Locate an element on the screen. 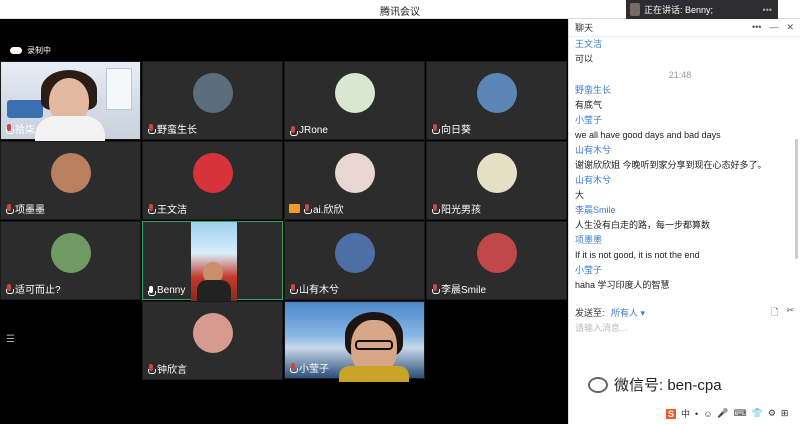 The height and width of the screenshot is (424, 800). chat-text: 可以 is located at coordinates (584, 59).